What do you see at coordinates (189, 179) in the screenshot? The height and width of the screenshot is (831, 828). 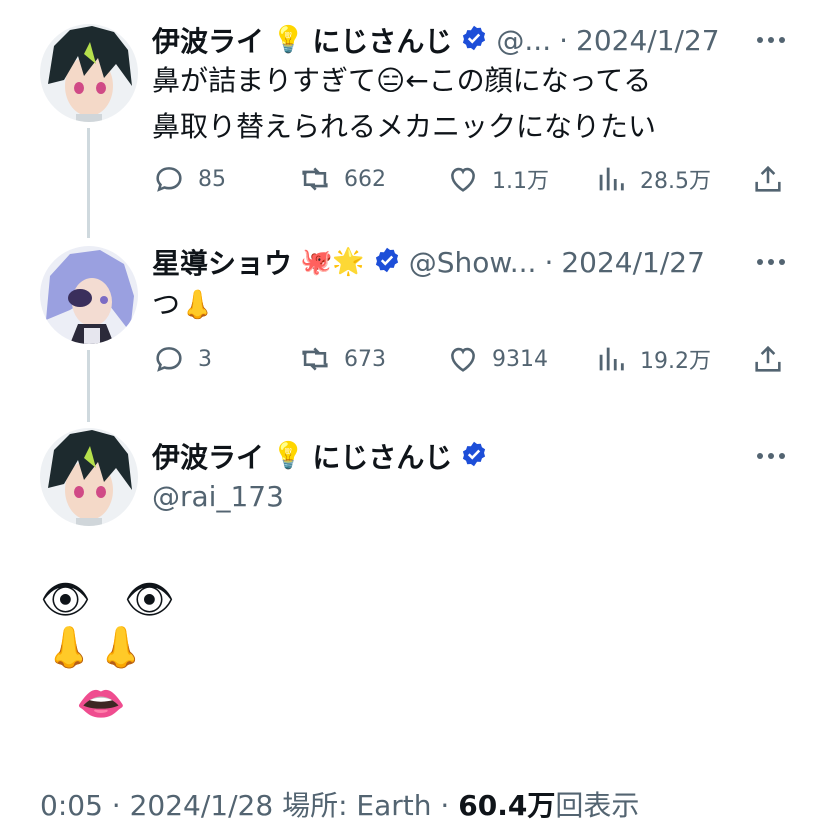 I see `tweet1-reply-button: 85` at bounding box center [189, 179].